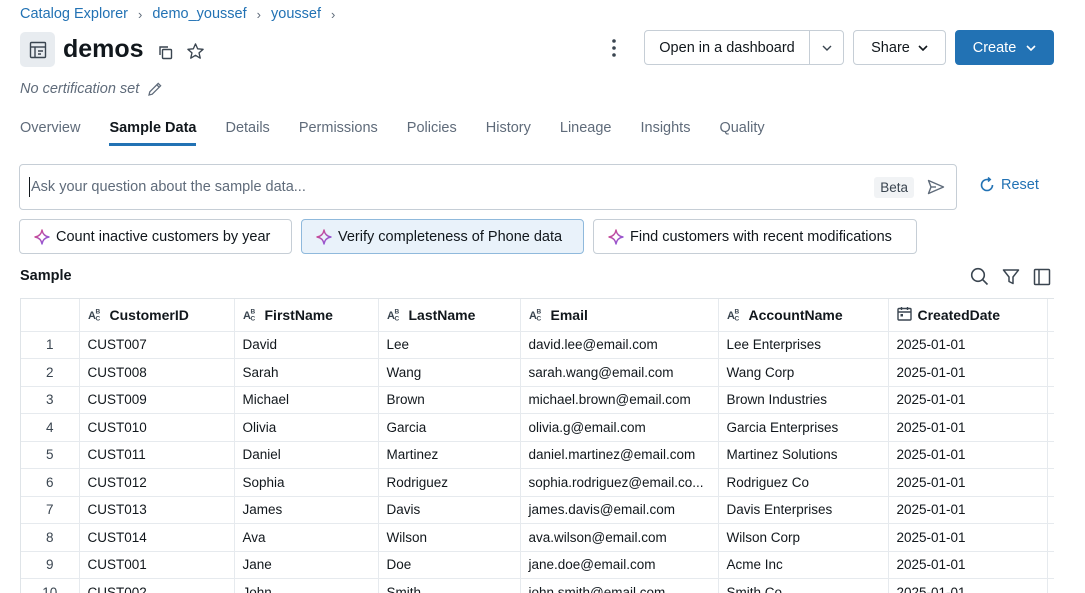 The height and width of the screenshot is (593, 1085). Describe the element at coordinates (247, 133) in the screenshot. I see `tab-details: Details` at that location.